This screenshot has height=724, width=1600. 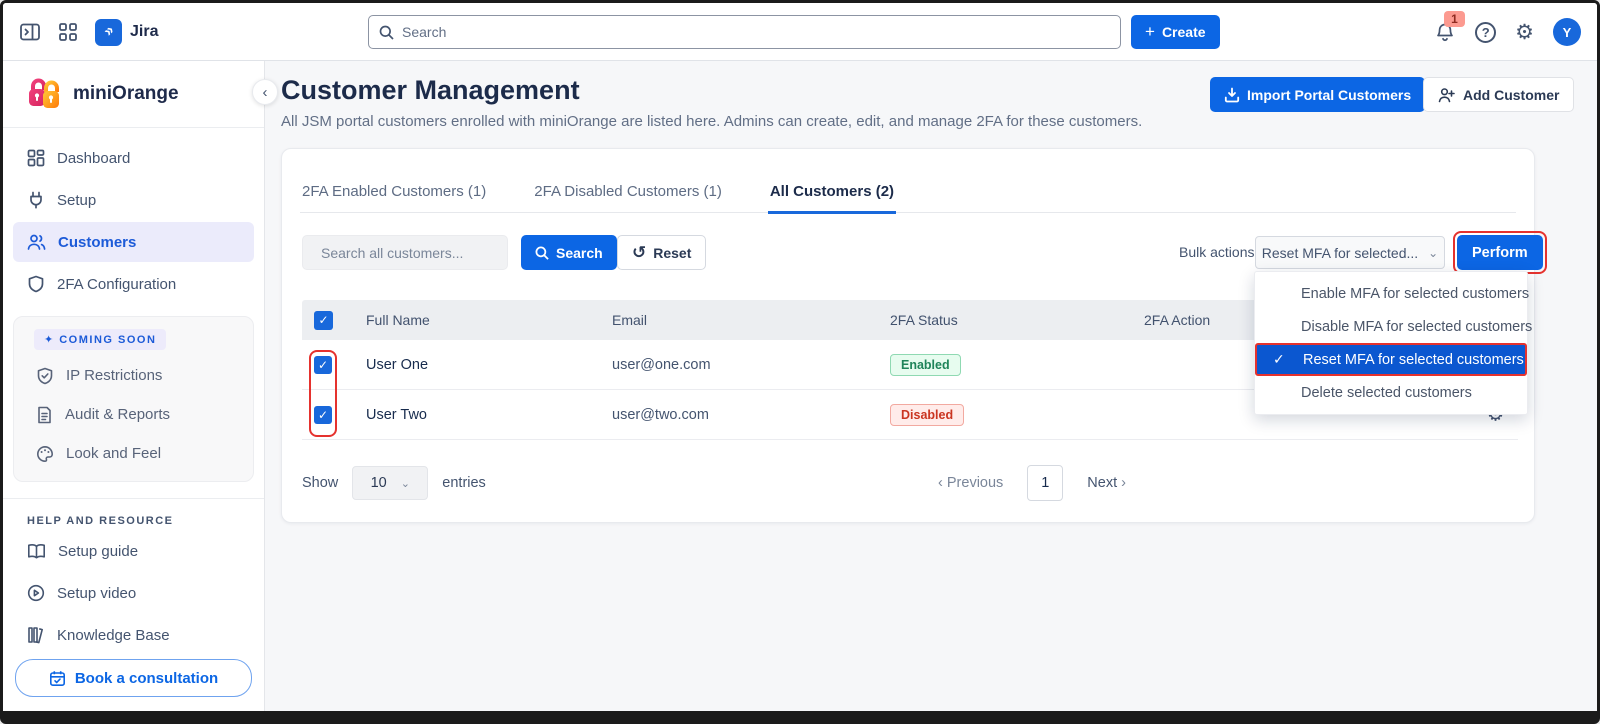 I want to click on settings-gear-icon: ⚙, so click(x=1524, y=32).